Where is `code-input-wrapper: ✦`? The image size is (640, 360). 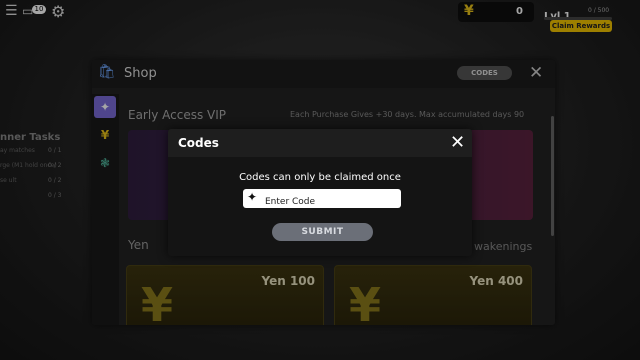 code-input-wrapper: ✦ is located at coordinates (322, 200).